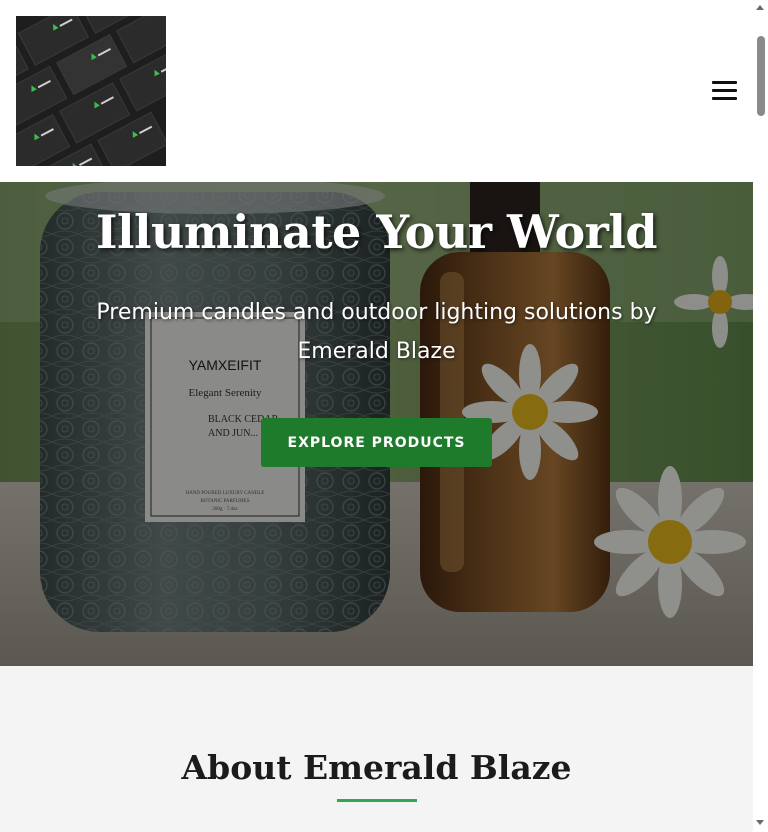 Image resolution: width=768 pixels, height=832 pixels. I want to click on vertical-scrollbar, so click(760, 416).